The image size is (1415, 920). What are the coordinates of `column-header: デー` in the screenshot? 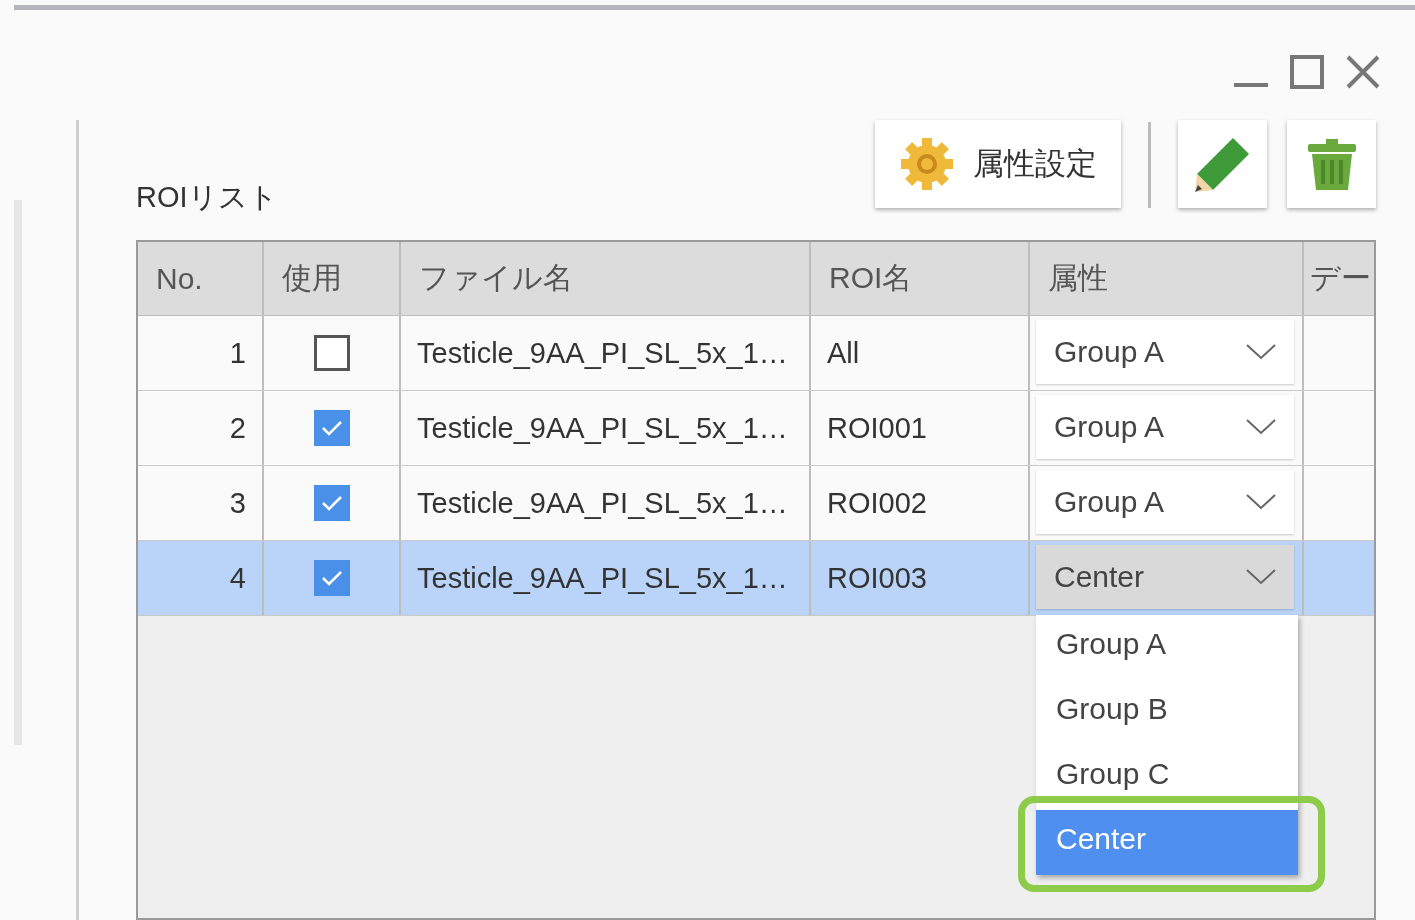 It's located at (1339, 278).